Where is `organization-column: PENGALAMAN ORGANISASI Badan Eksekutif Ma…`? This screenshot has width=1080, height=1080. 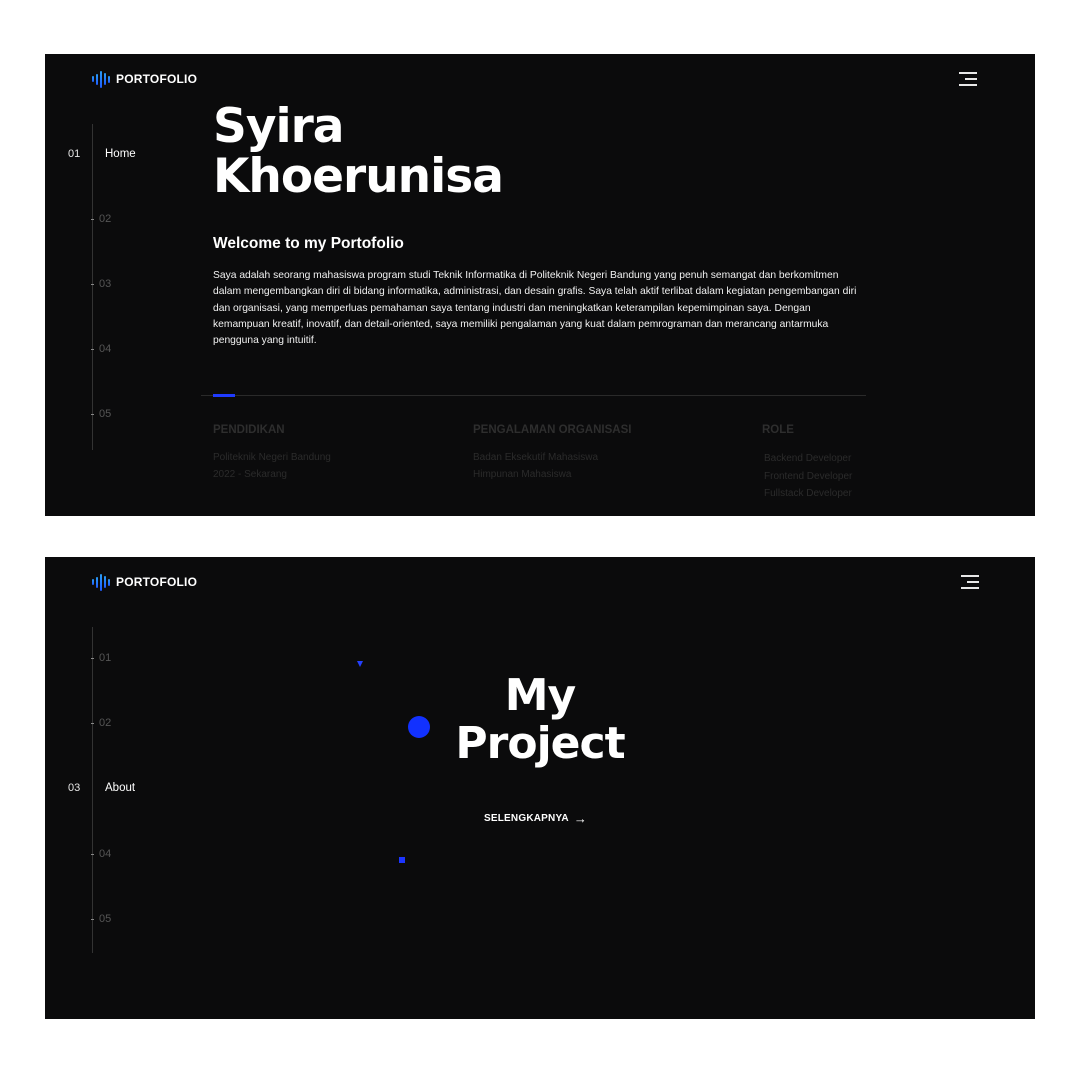
organization-column: PENGALAMAN ORGANISASI Badan Eksekutif Ma… is located at coordinates (552, 453).